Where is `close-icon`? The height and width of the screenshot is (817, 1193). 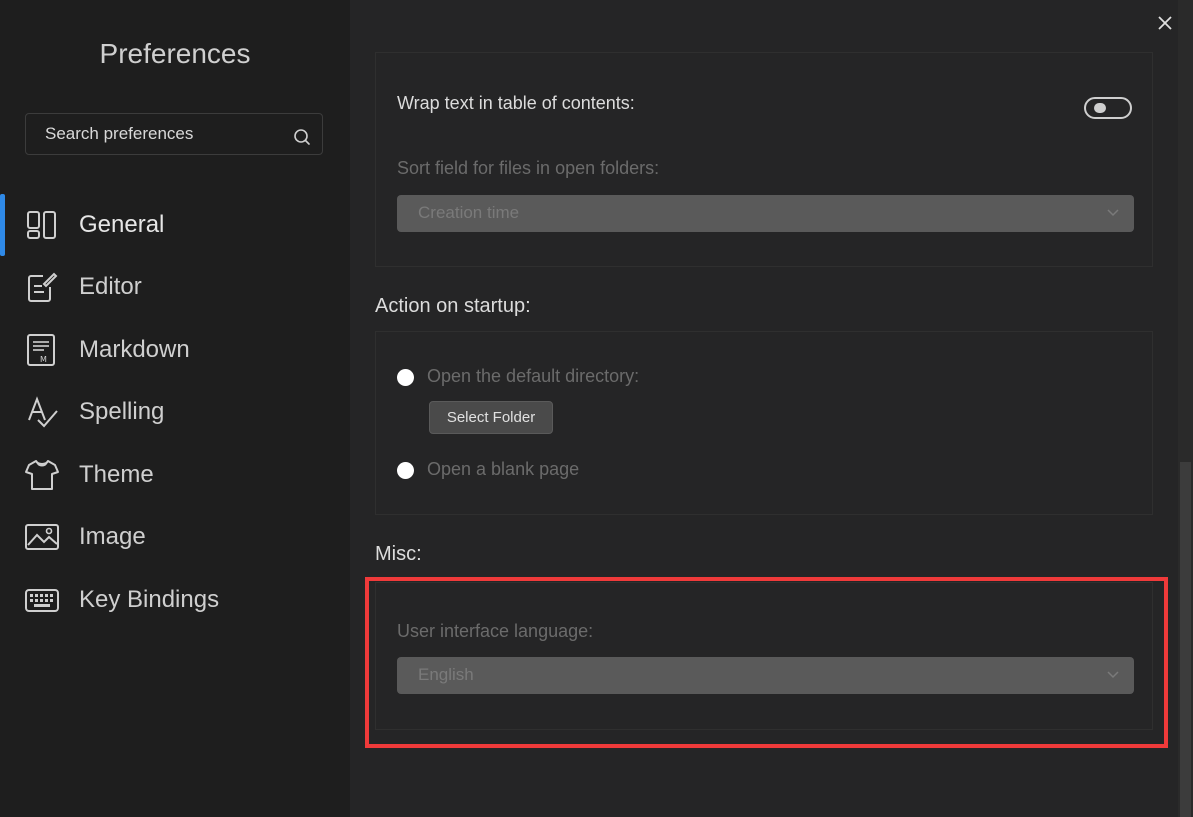 close-icon is located at coordinates (1164, 22).